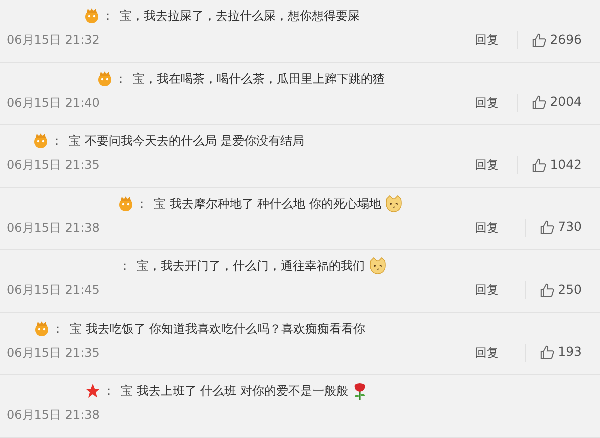 The width and height of the screenshot is (600, 438). What do you see at coordinates (550, 40) in the screenshot?
I see `like-button: 2696` at bounding box center [550, 40].